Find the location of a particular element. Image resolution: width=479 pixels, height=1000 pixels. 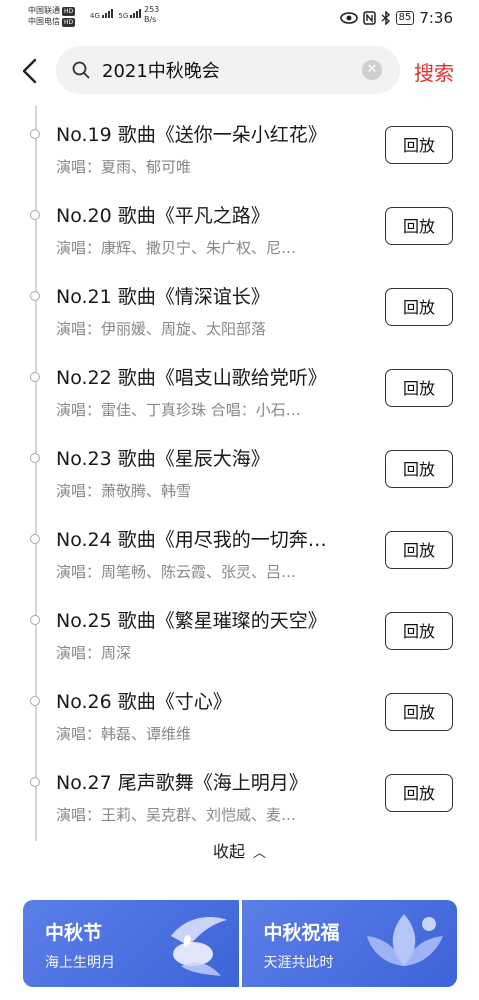

mid-autumn-card: 中秋节 海上生明月 is located at coordinates (131, 943).